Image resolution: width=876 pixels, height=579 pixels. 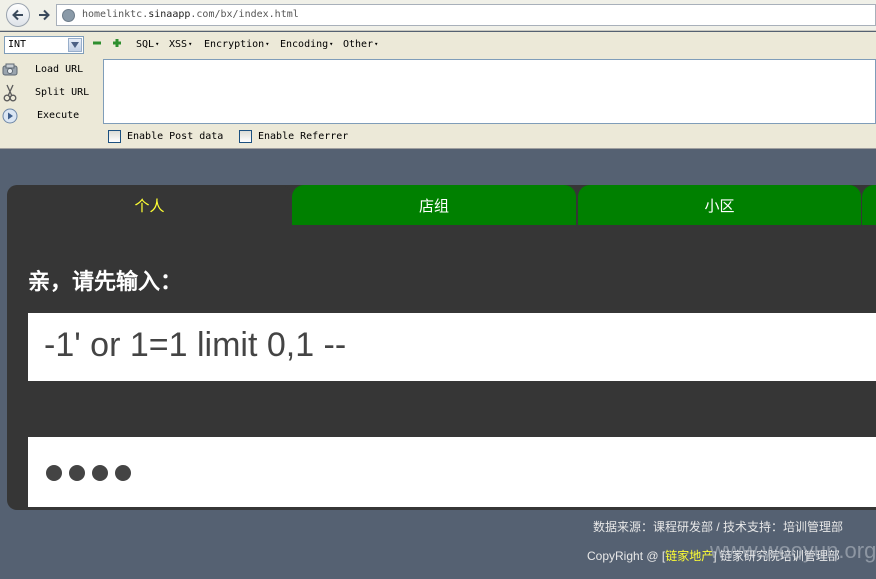 I want to click on footer-credits: 数据来源：课程研发部 / 技术支持：培训管理部, so click(x=718, y=527).